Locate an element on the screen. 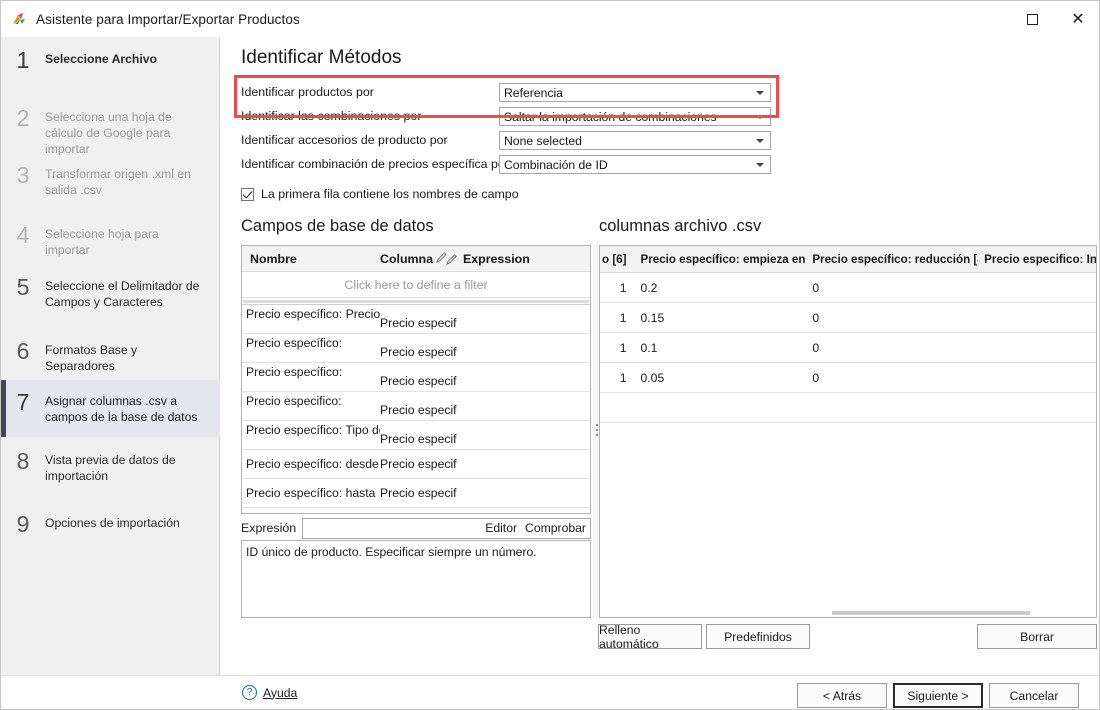 The height and width of the screenshot is (710, 1100). define-filter-hint: Click here to define a filter is located at coordinates (416, 284).